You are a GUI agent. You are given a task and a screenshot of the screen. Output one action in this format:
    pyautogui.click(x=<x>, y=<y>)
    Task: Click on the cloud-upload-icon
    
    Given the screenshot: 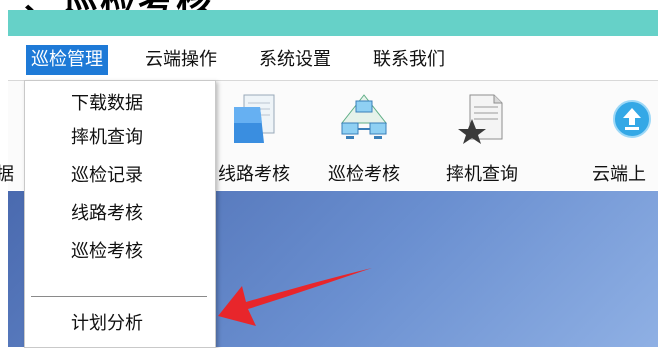 What is the action you would take?
    pyautogui.click(x=632, y=119)
    